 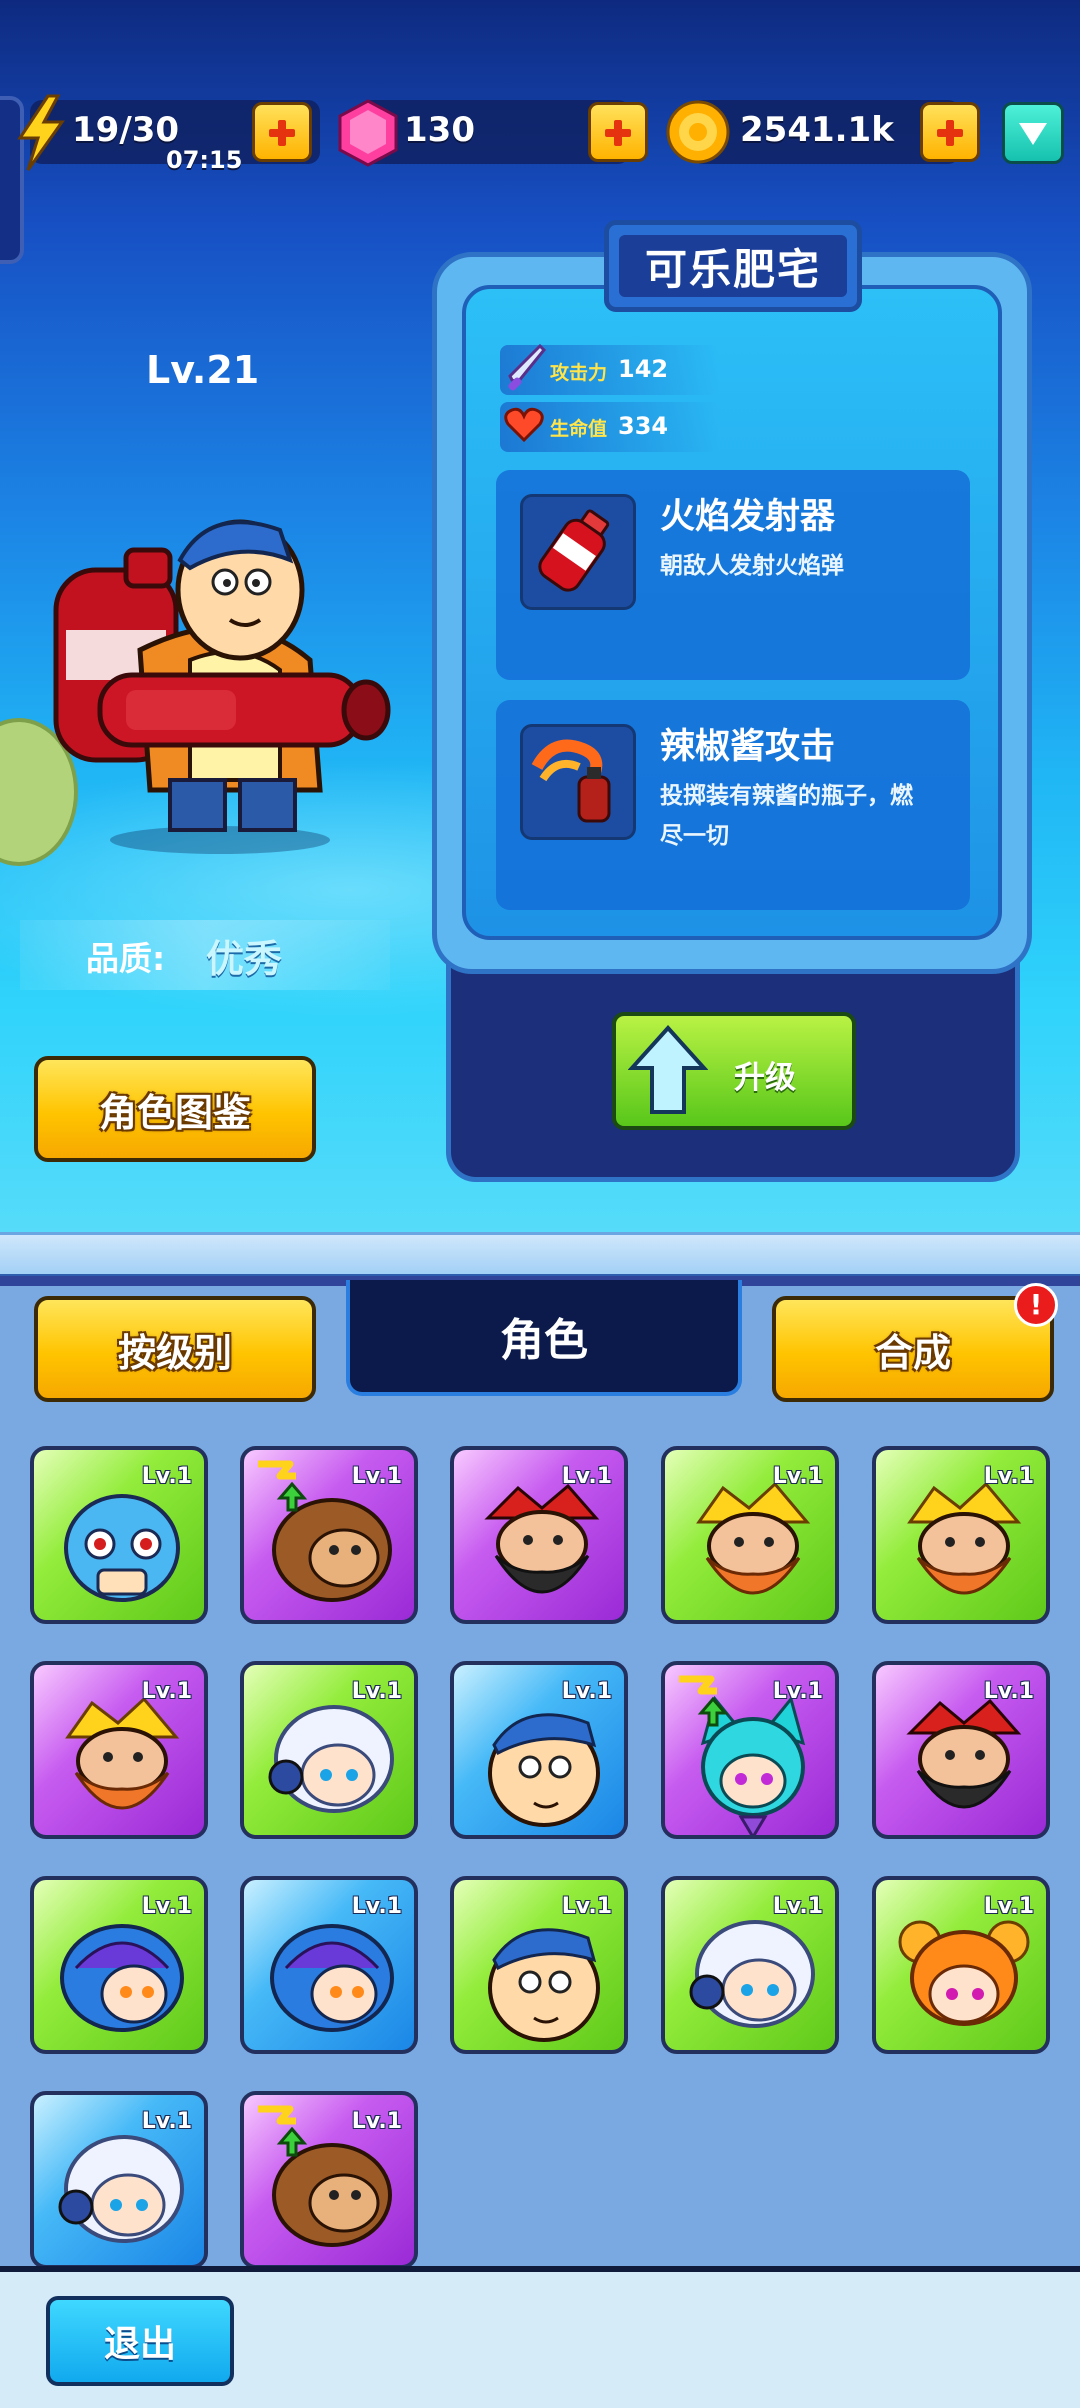 What do you see at coordinates (1036, 1305) in the screenshot?
I see `merge-alert-badge: !` at bounding box center [1036, 1305].